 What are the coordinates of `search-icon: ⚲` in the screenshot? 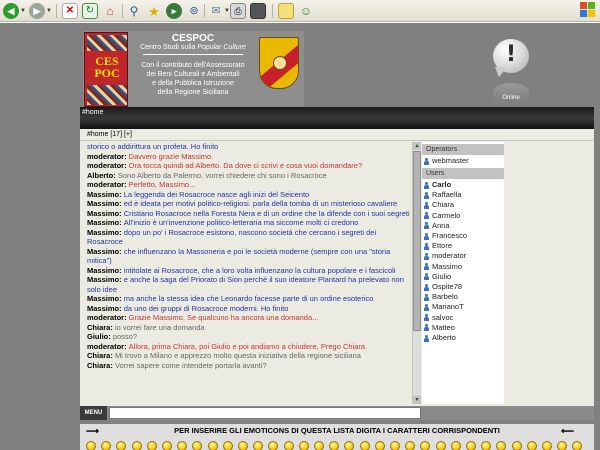 It's located at (134, 11).